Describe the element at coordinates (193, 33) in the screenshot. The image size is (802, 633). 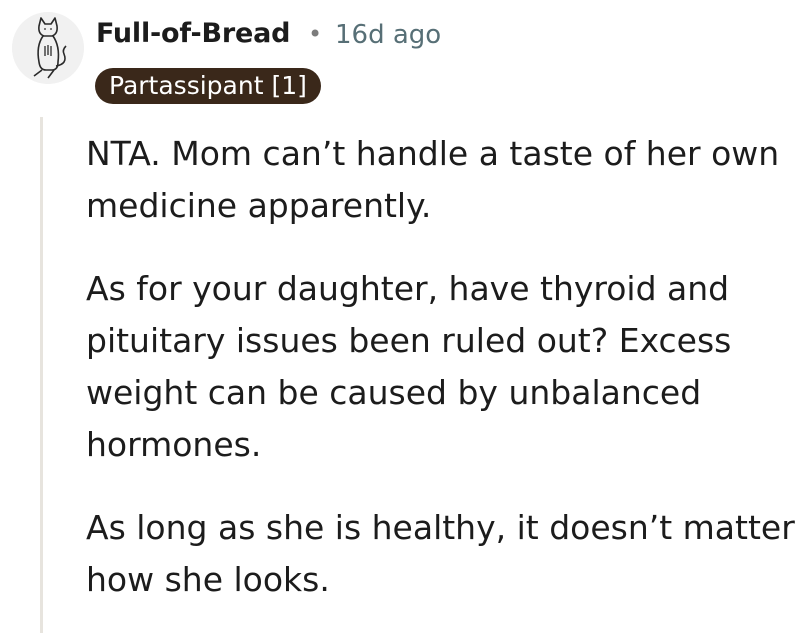
I see `author-username: Full-of-Bread` at that location.